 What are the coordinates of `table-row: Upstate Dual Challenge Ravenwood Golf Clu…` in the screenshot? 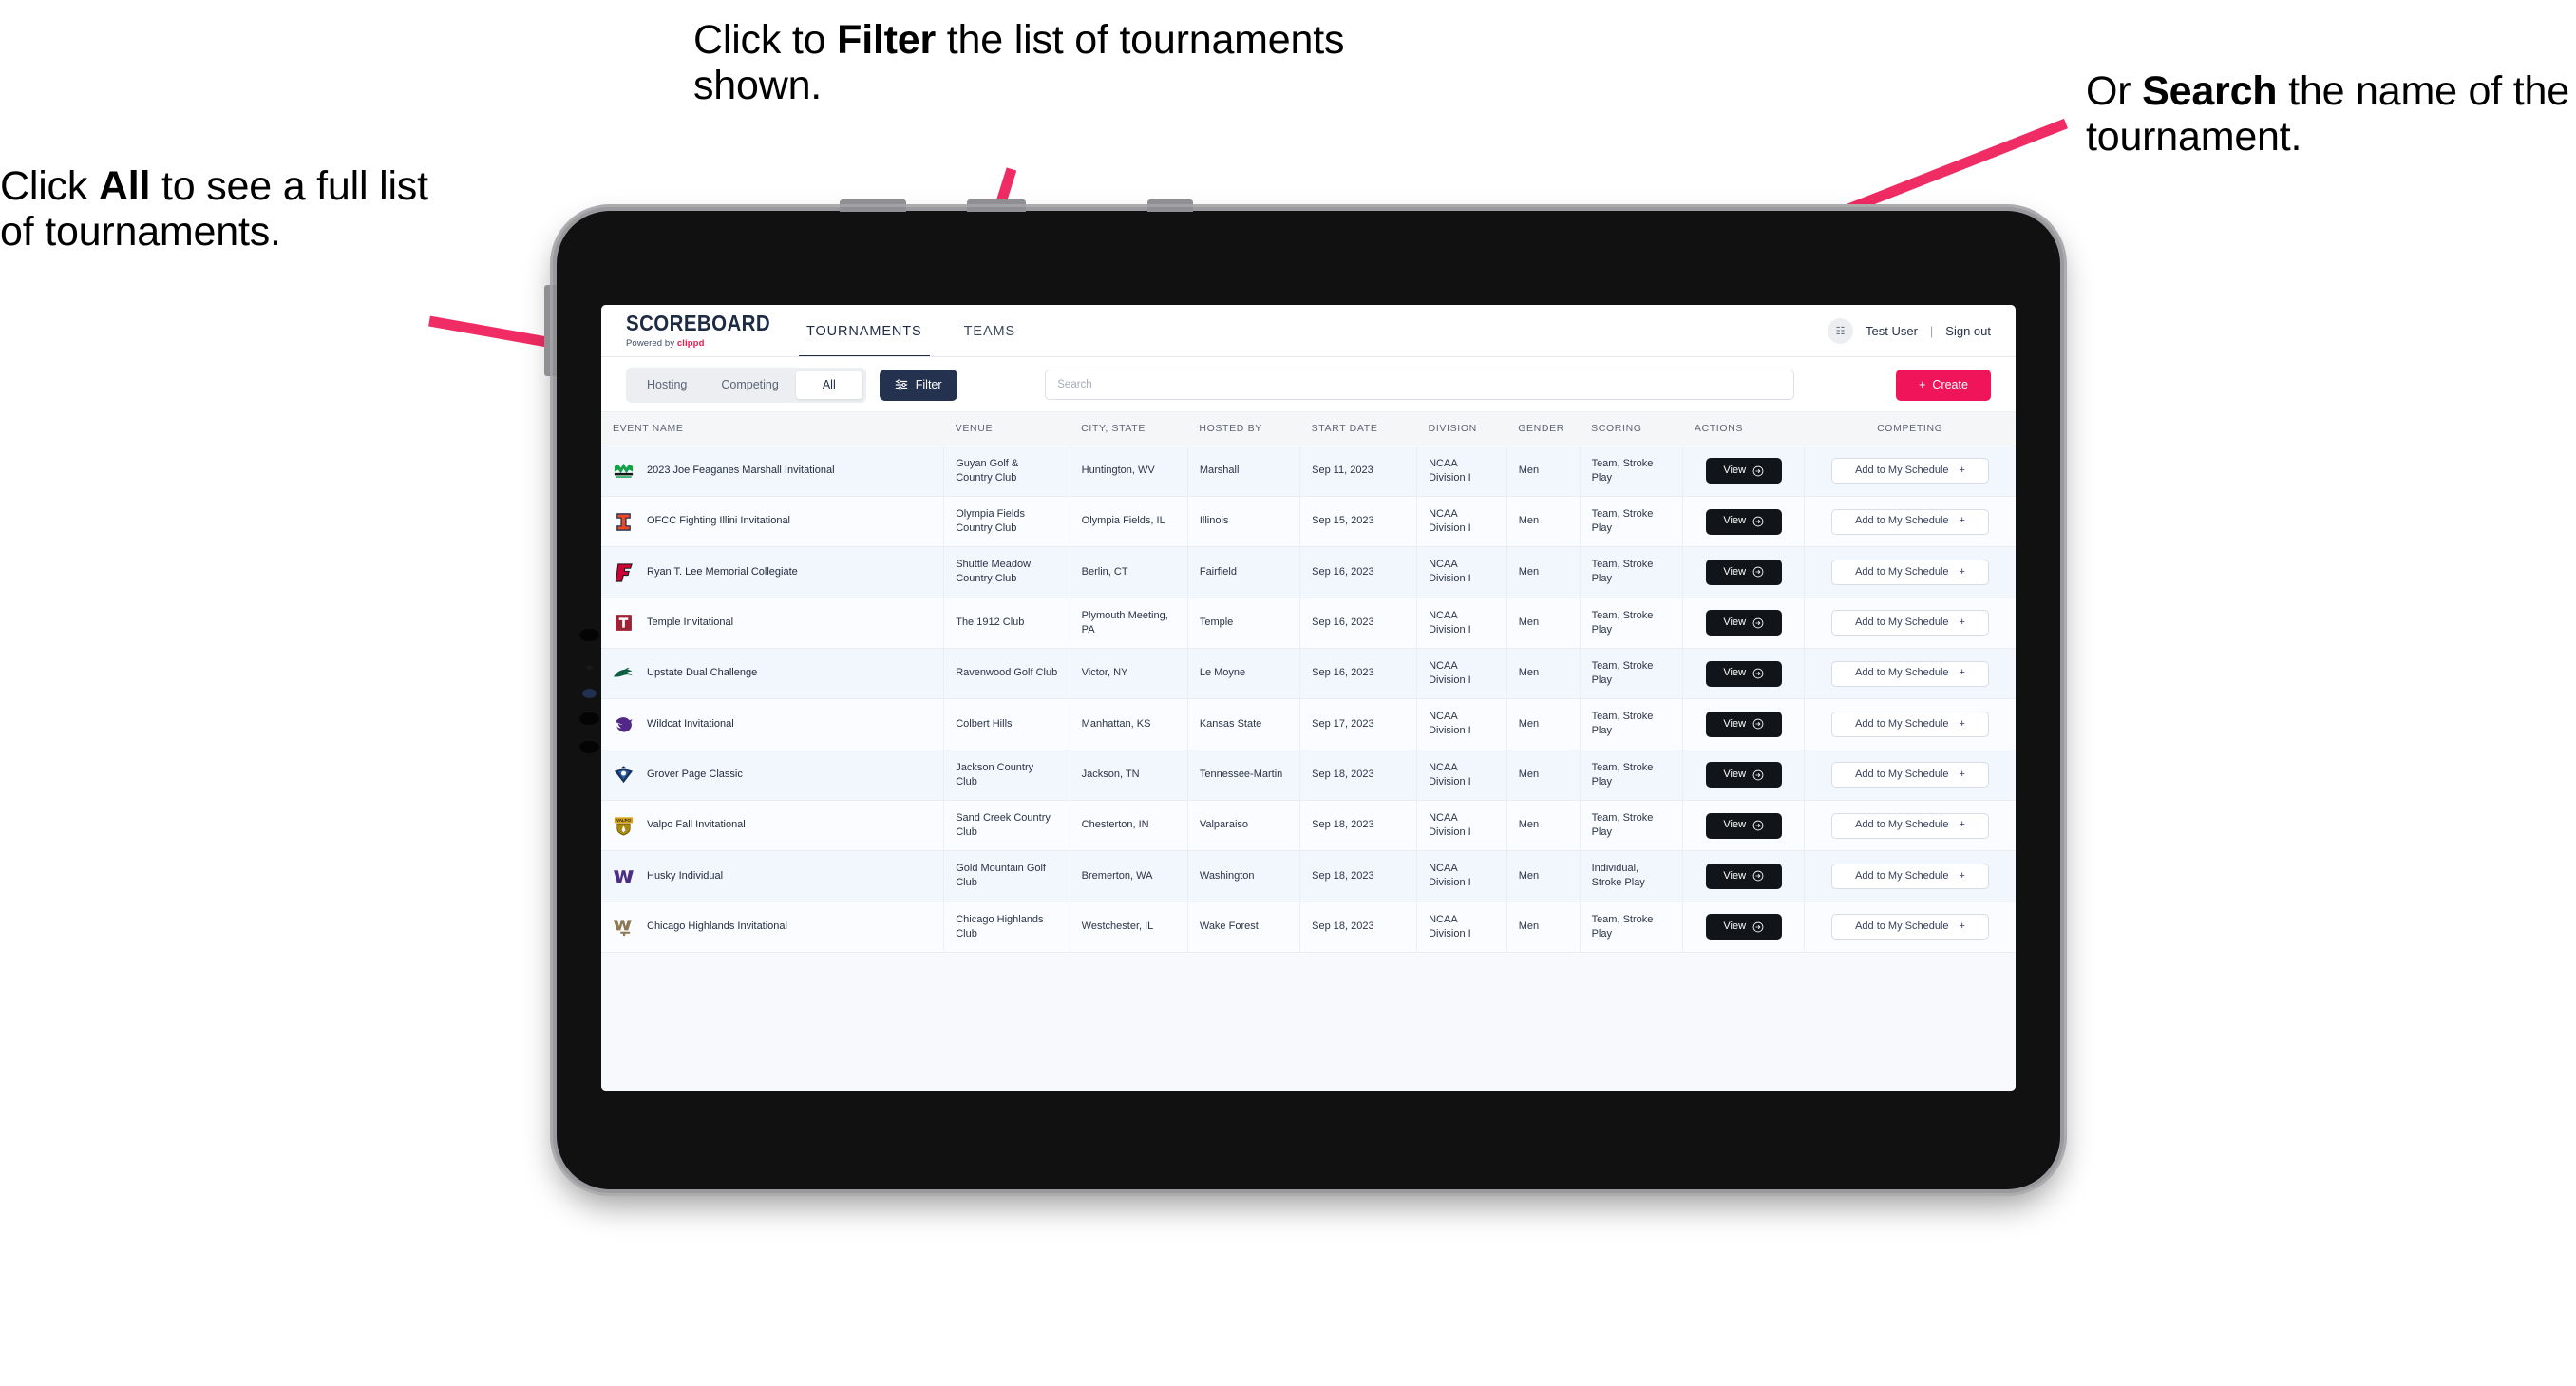 It's located at (1308, 674).